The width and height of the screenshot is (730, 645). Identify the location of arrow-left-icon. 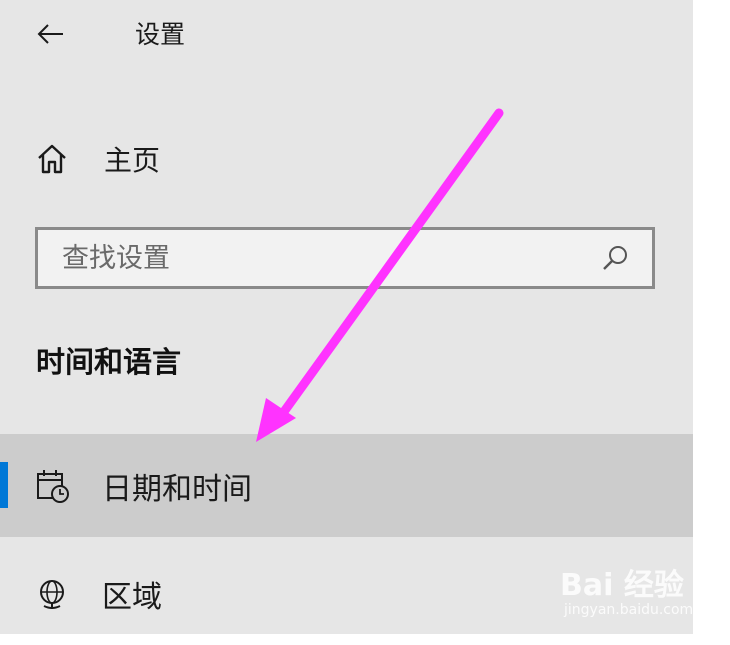
(50, 34).